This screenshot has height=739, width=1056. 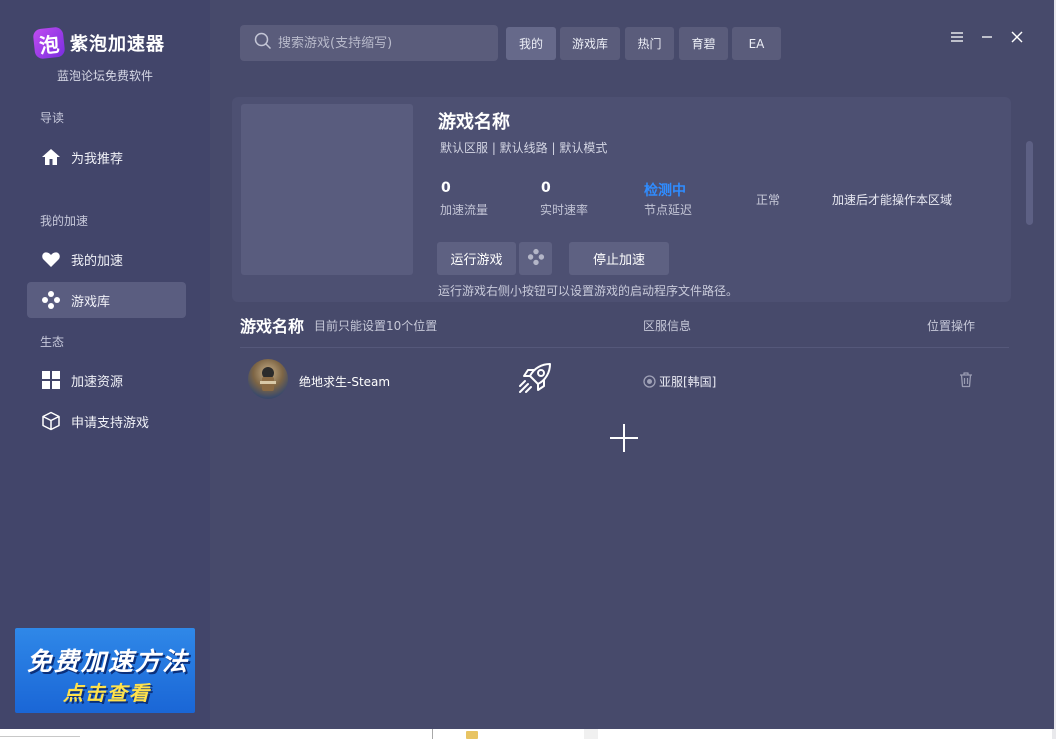 What do you see at coordinates (52, 118) in the screenshot?
I see `section-label-guide: 导读` at bounding box center [52, 118].